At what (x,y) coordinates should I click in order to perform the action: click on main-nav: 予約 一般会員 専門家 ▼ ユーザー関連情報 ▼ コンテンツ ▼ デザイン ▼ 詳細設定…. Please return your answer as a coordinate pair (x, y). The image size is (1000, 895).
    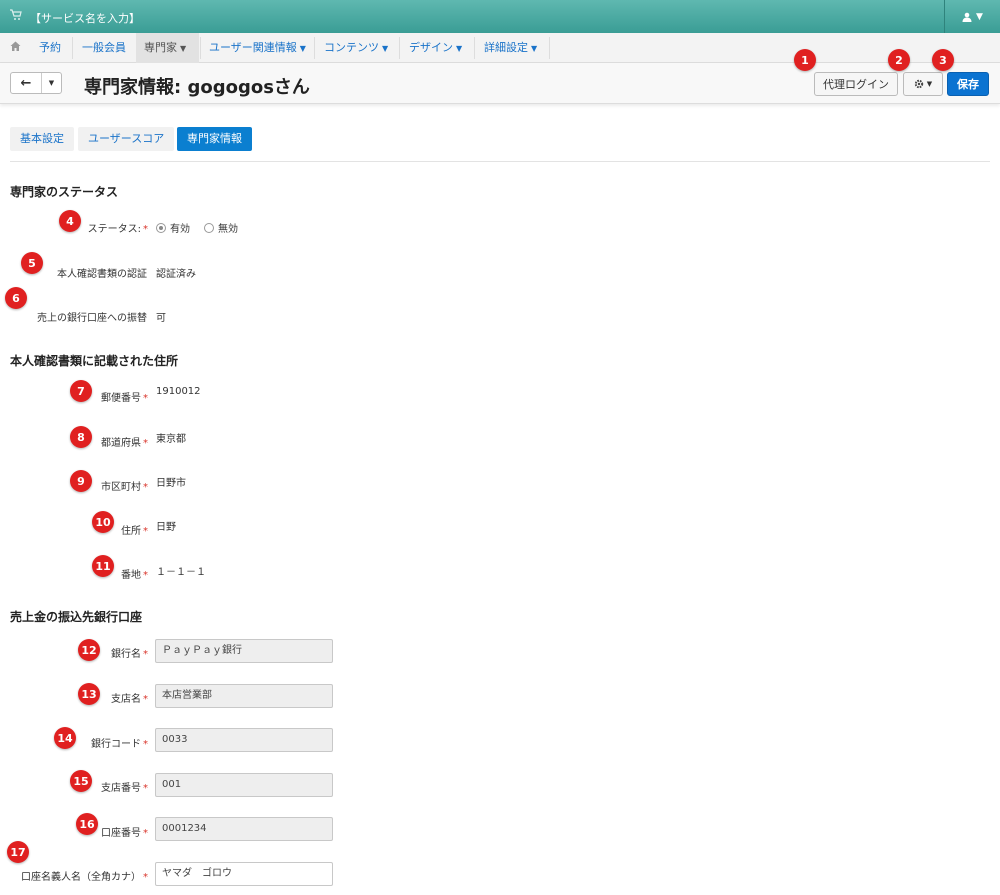
    Looking at the image, I should click on (500, 48).